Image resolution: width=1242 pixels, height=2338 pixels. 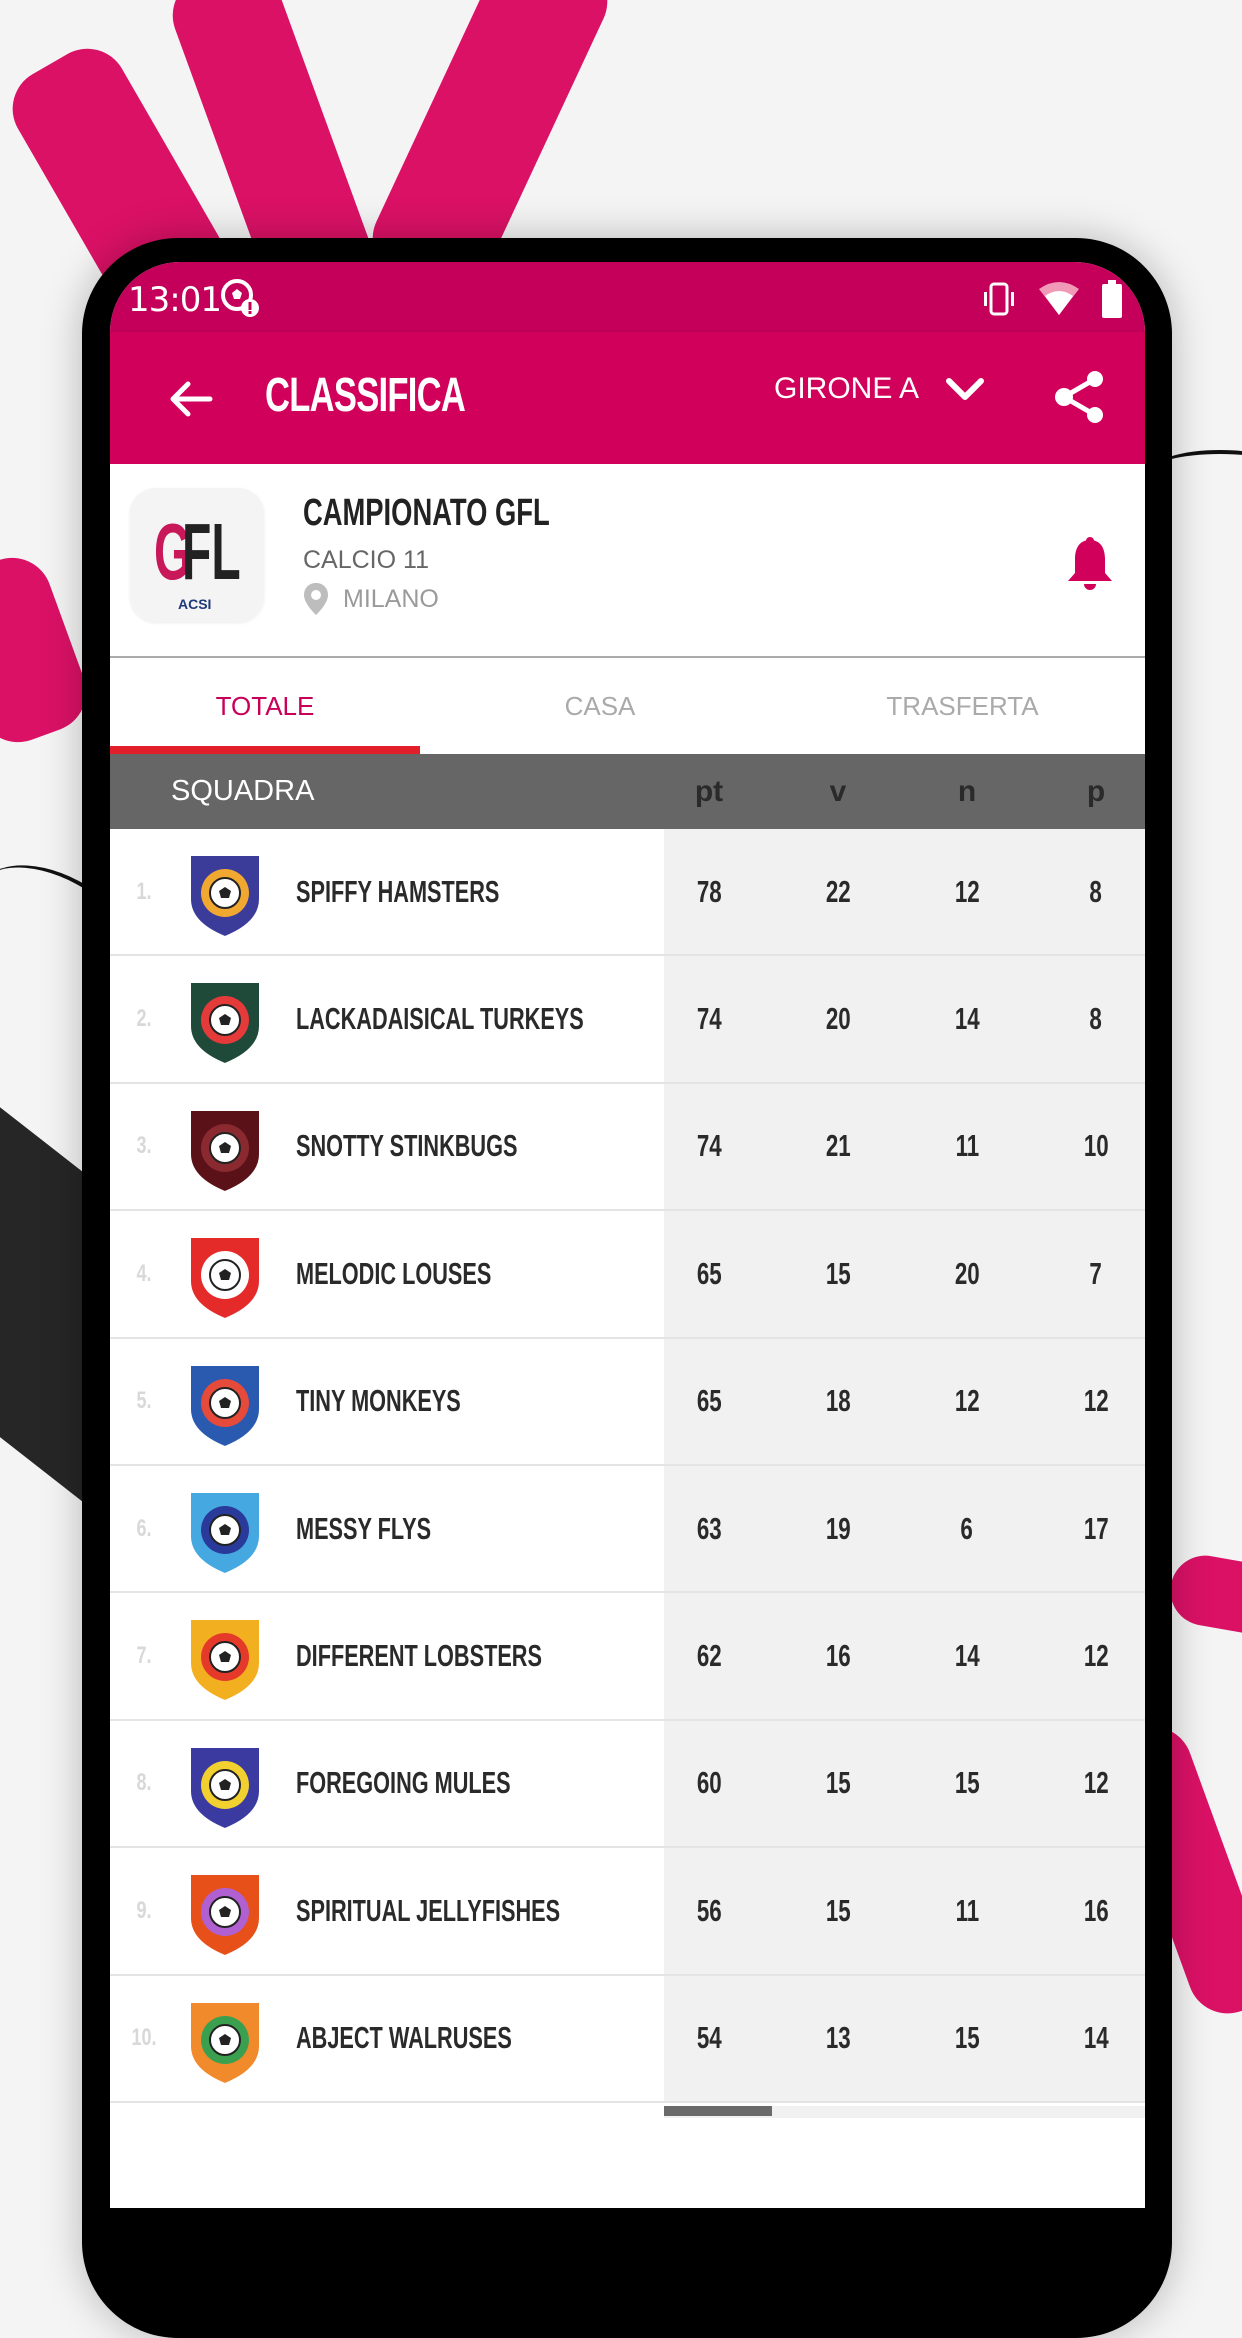 I want to click on team-position: 10., so click(x=144, y=2038).